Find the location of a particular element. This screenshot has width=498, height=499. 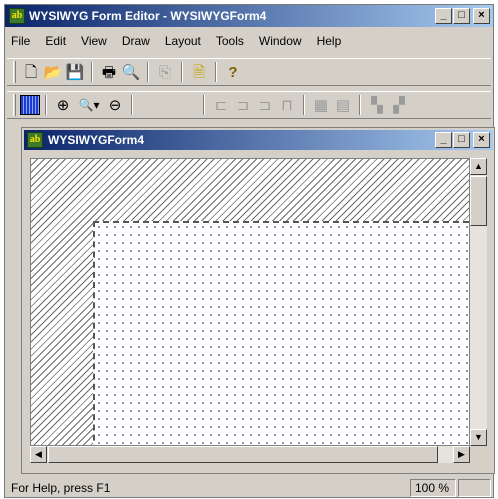

new-icon: 🗋 is located at coordinates (31, 72).